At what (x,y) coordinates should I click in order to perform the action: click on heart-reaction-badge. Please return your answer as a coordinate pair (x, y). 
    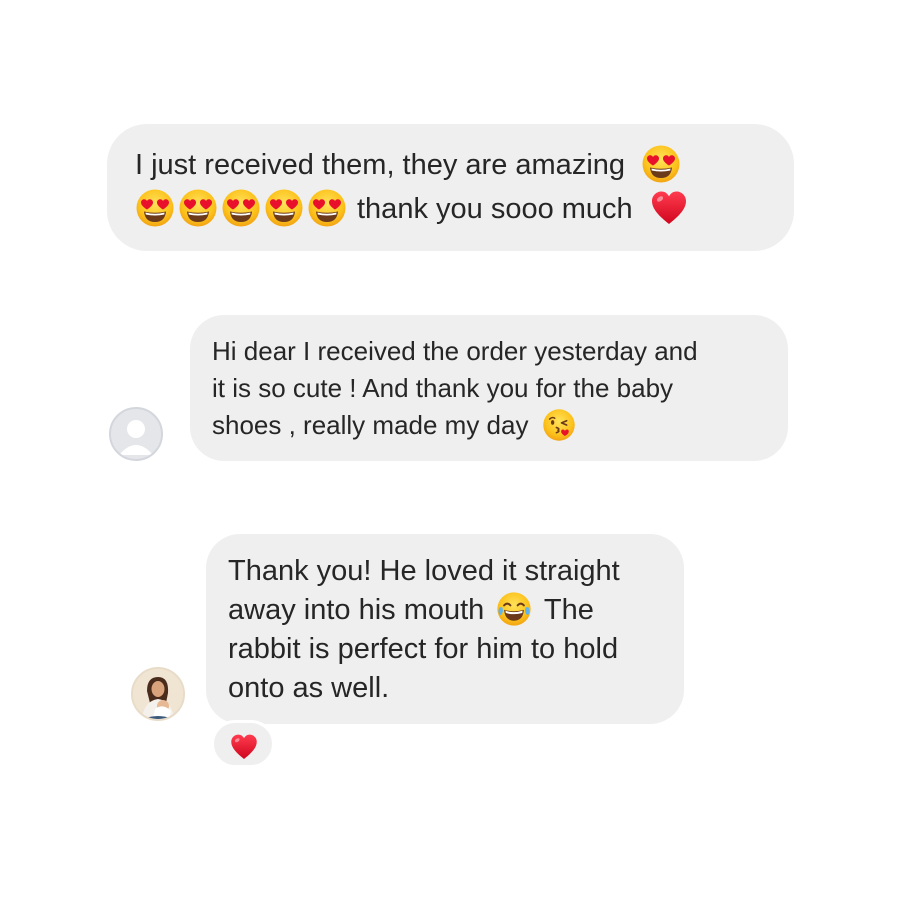
    Looking at the image, I should click on (243, 744).